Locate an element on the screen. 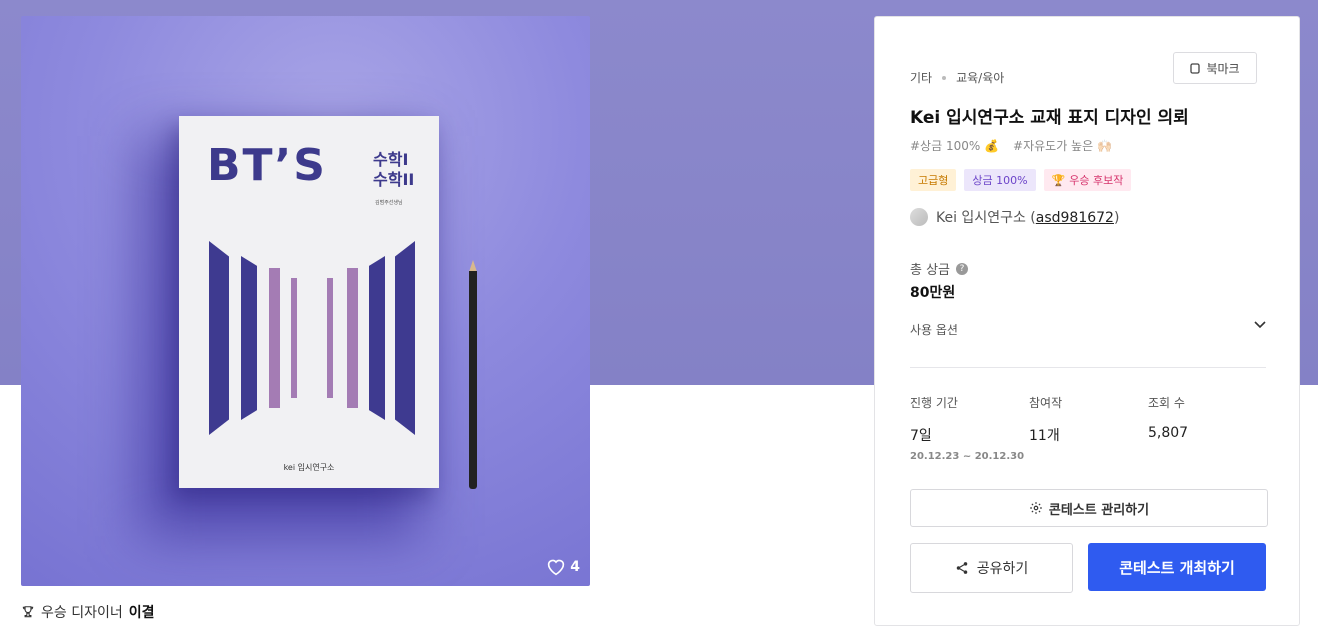 This screenshot has height=630, width=1318. badge-premium: 고급형 is located at coordinates (933, 180).